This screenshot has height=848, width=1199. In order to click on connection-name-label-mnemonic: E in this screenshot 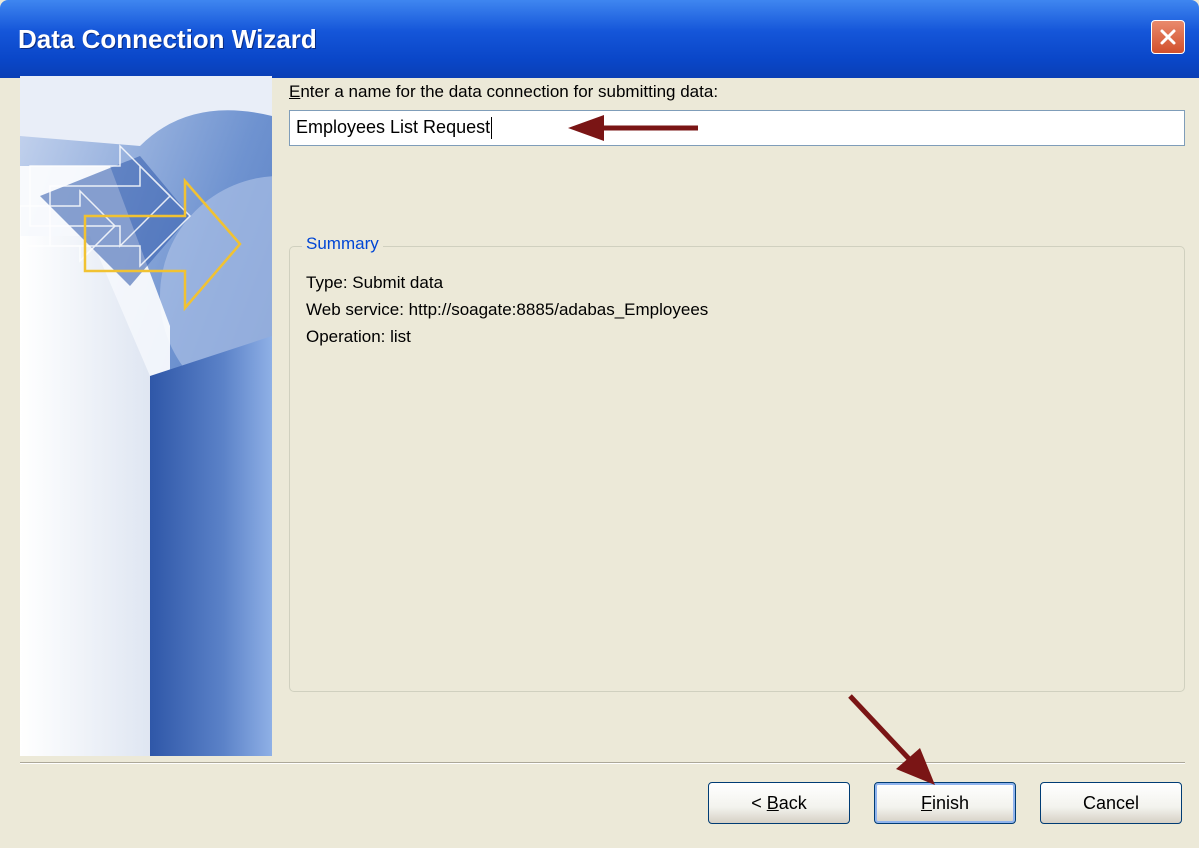, I will do `click(295, 91)`.